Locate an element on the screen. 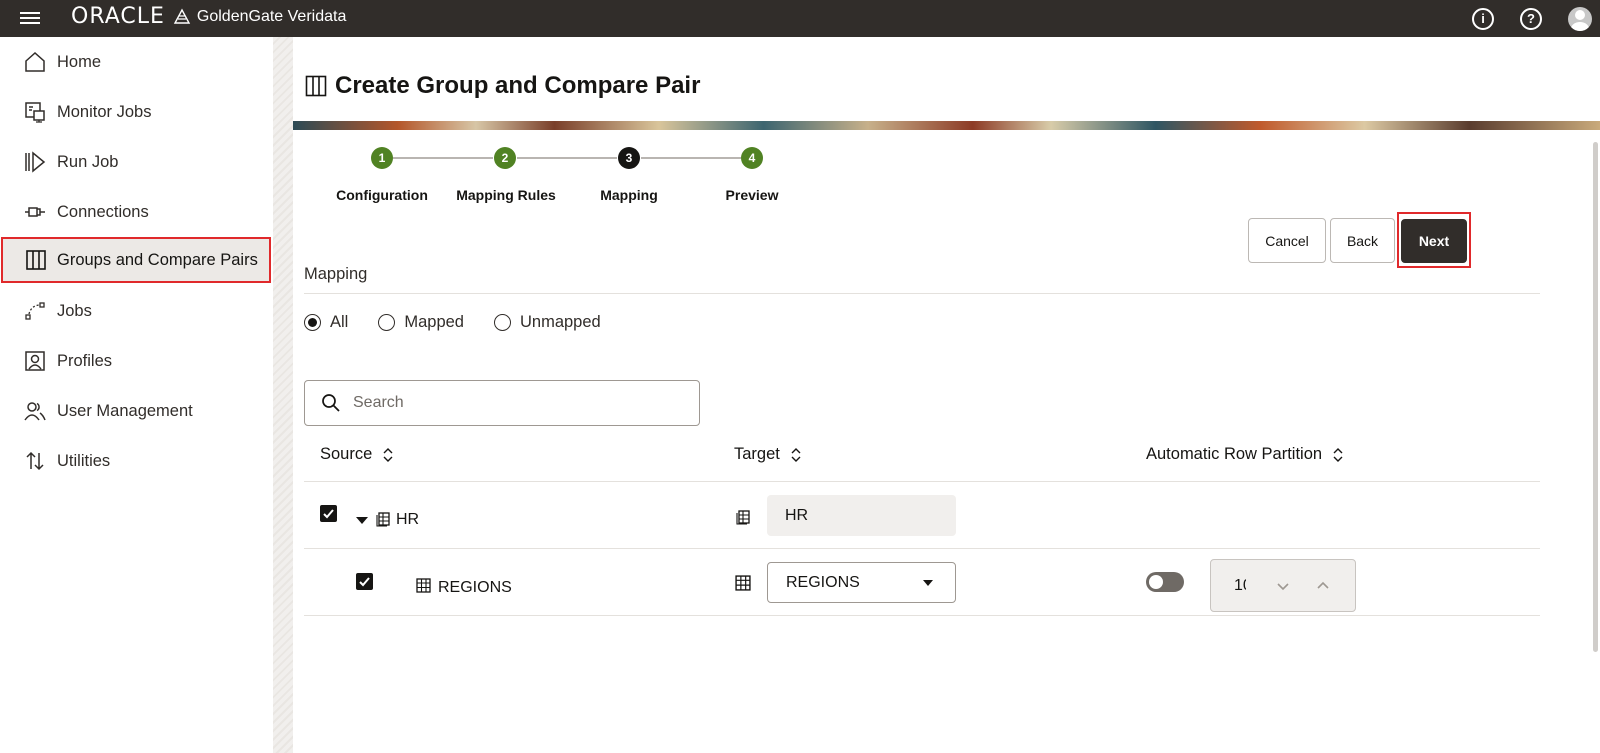 The image size is (1600, 753). auto-row-partition-toggle is located at coordinates (1165, 582).